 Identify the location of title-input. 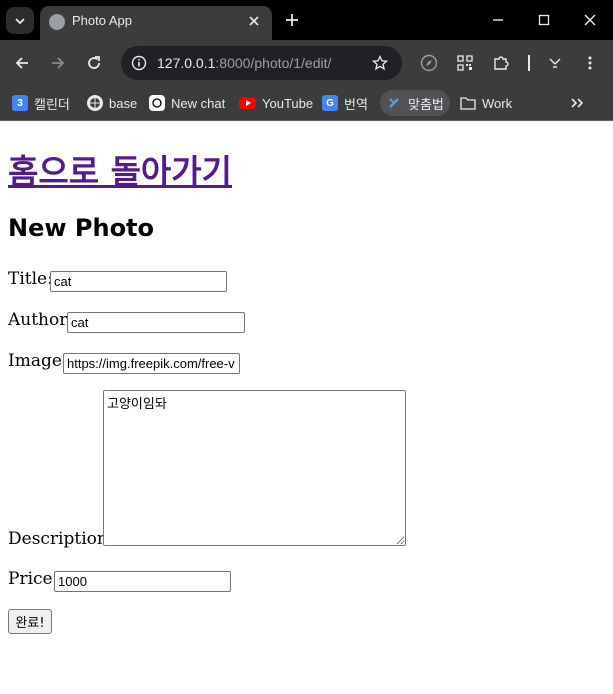
(138, 281).